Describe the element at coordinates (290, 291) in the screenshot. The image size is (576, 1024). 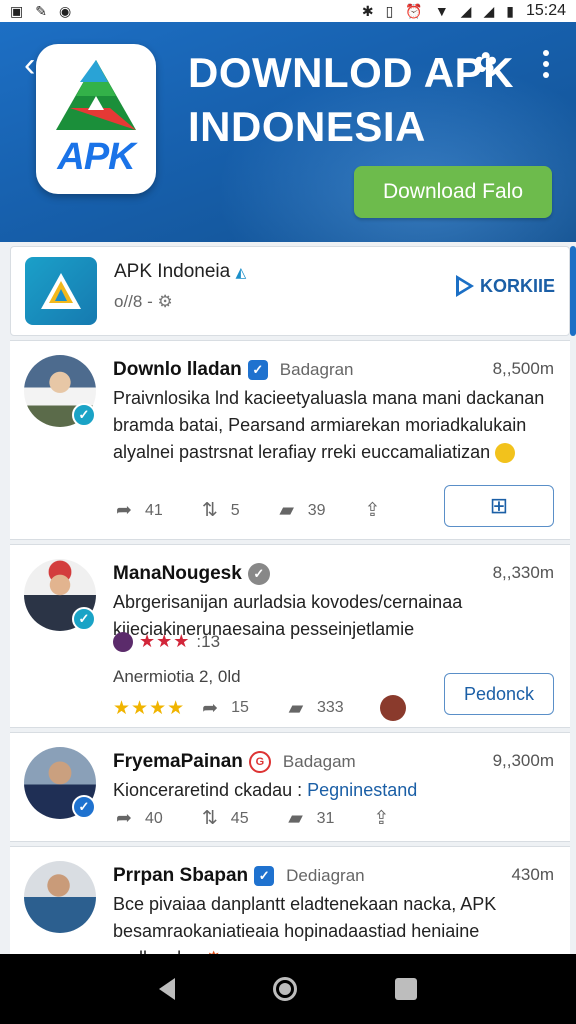
I see `app-row: APK Indoneia ◭ o//8 - ⚙ KORKIIE` at that location.